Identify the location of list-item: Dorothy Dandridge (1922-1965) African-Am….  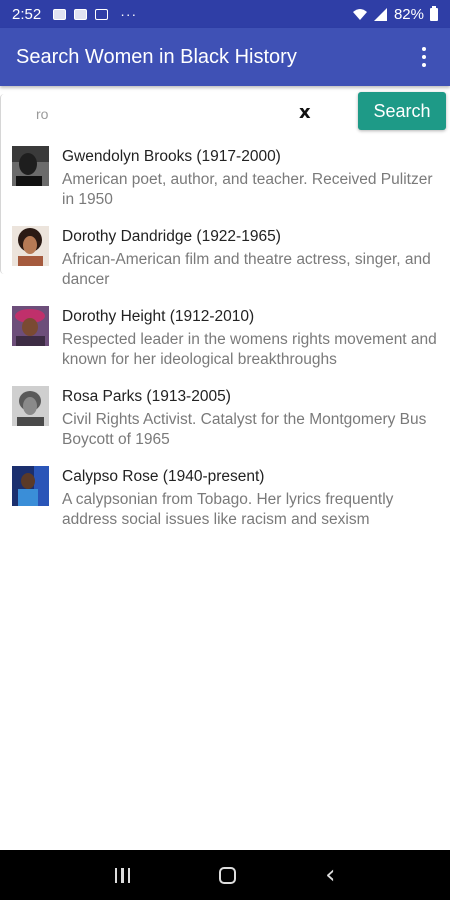
(225, 260).